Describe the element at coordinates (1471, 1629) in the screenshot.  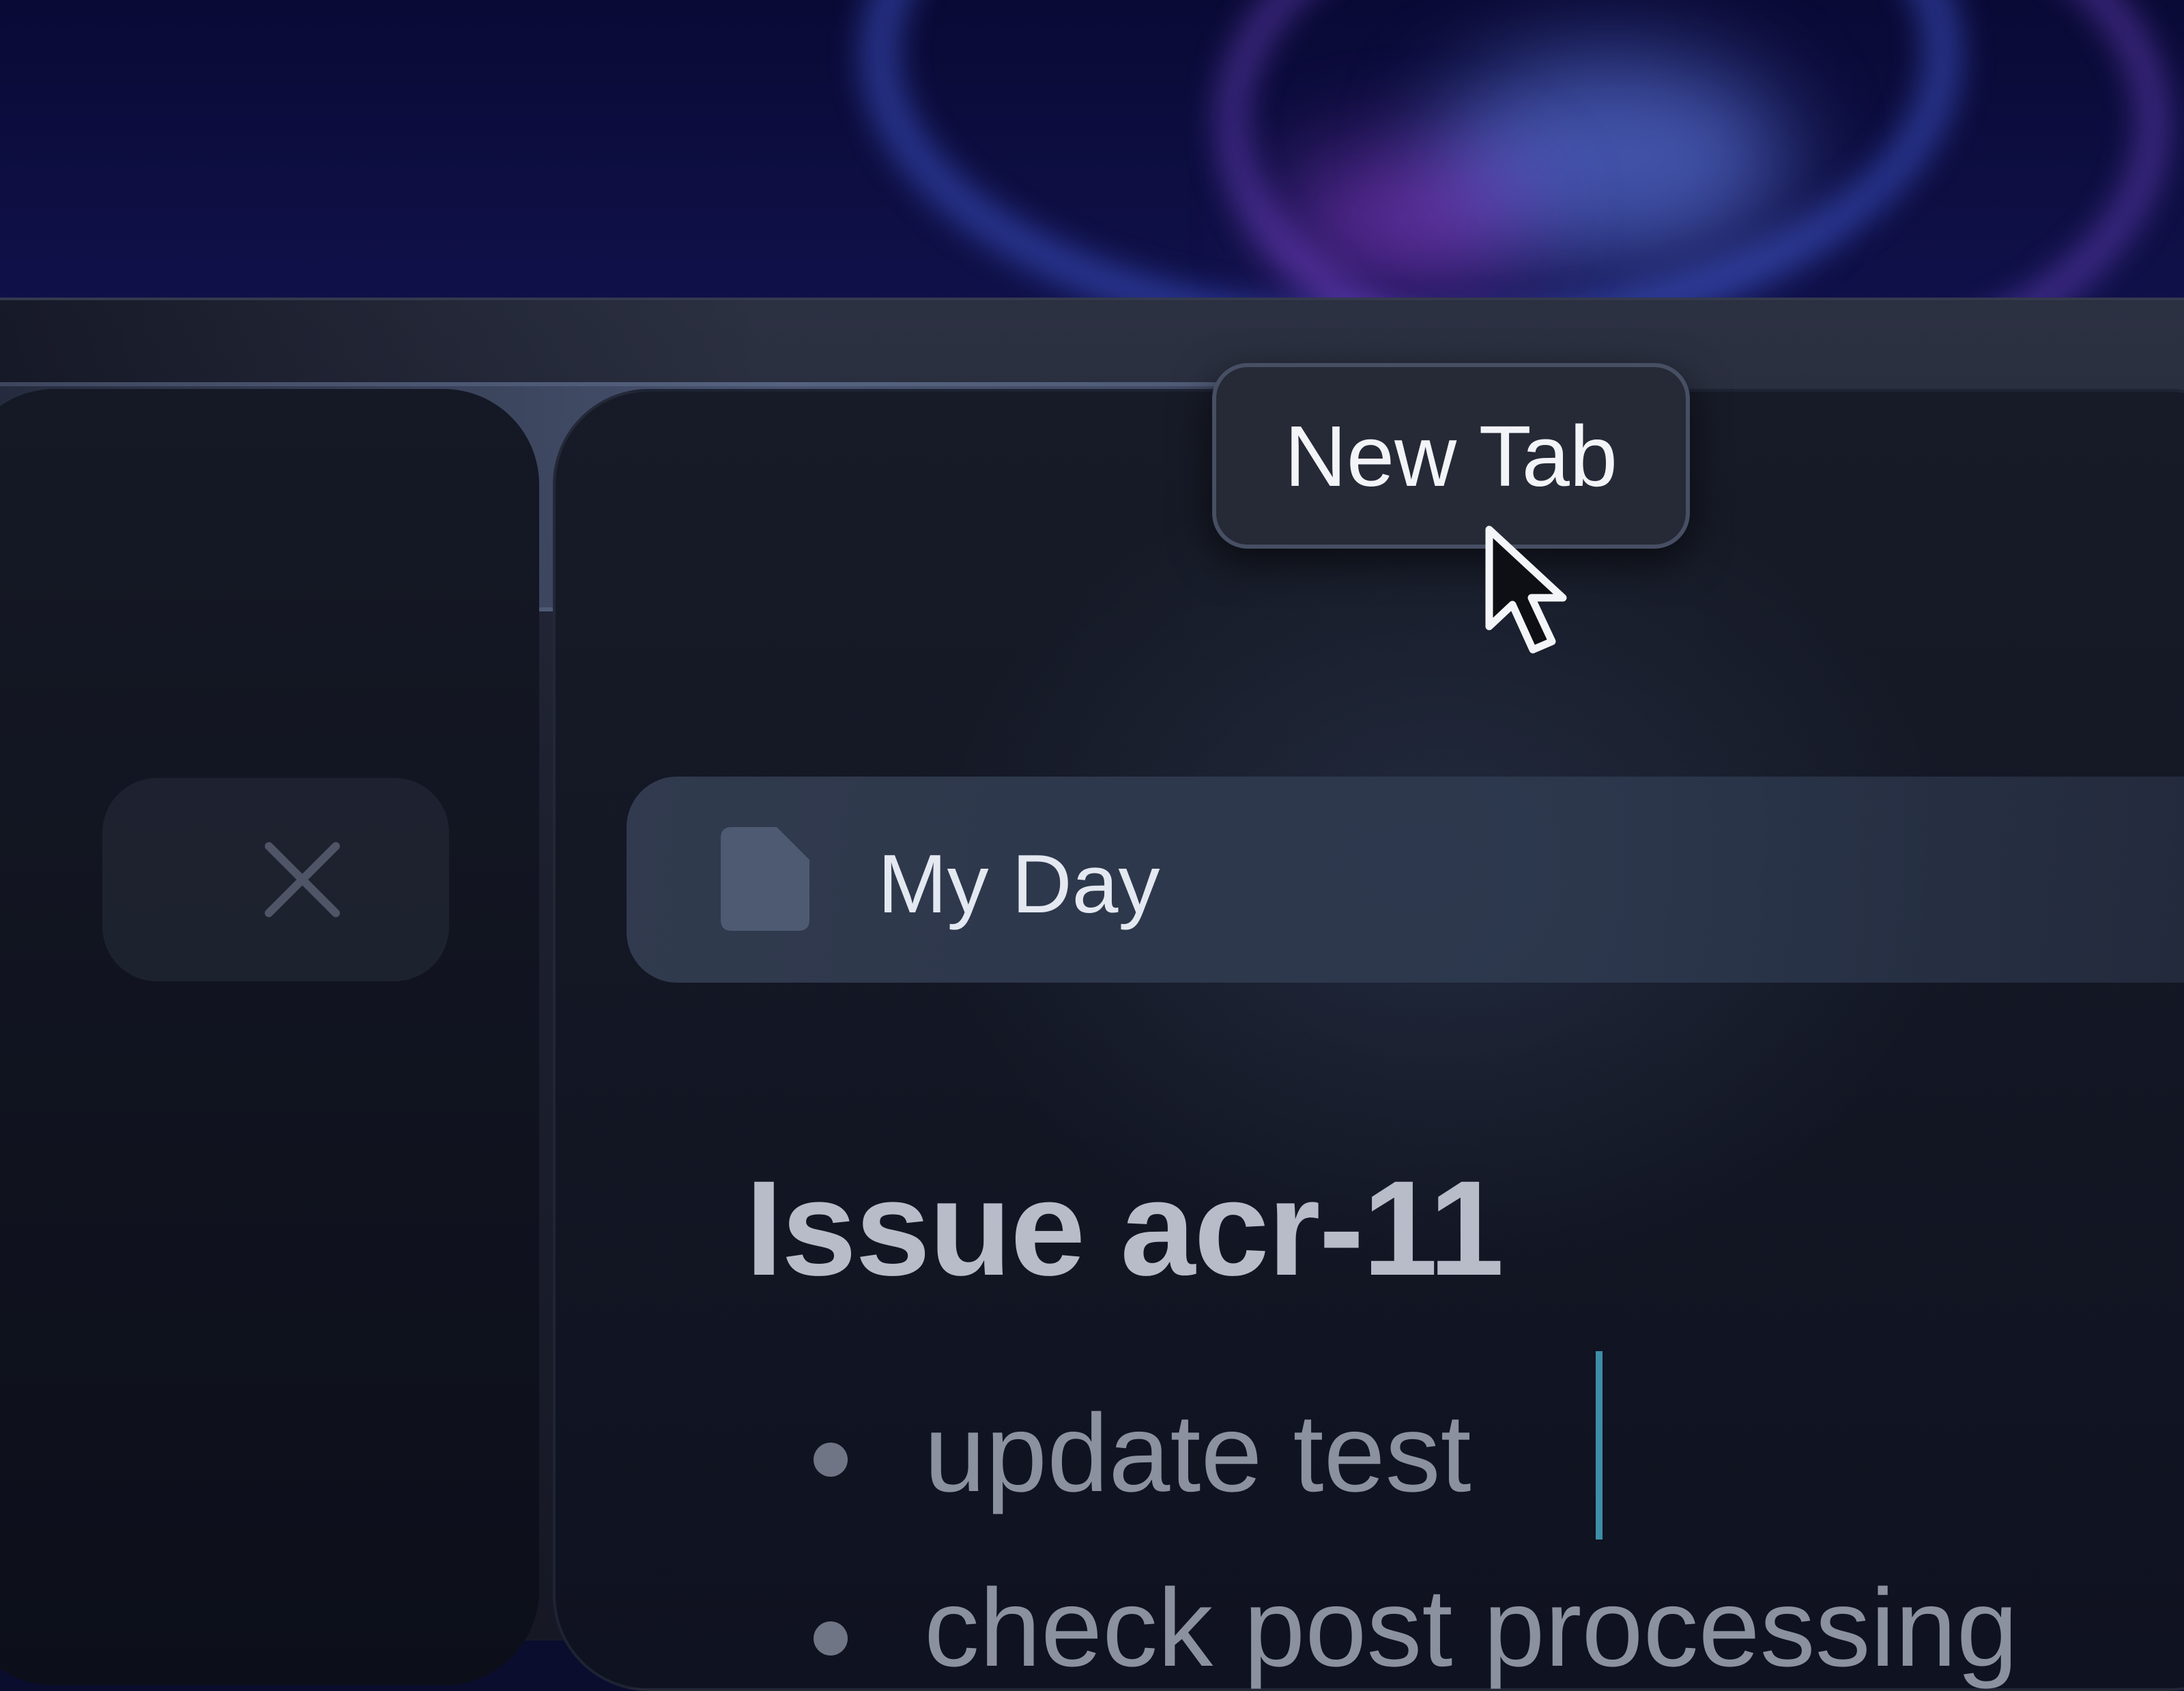
I see `list-item: check post processing` at that location.